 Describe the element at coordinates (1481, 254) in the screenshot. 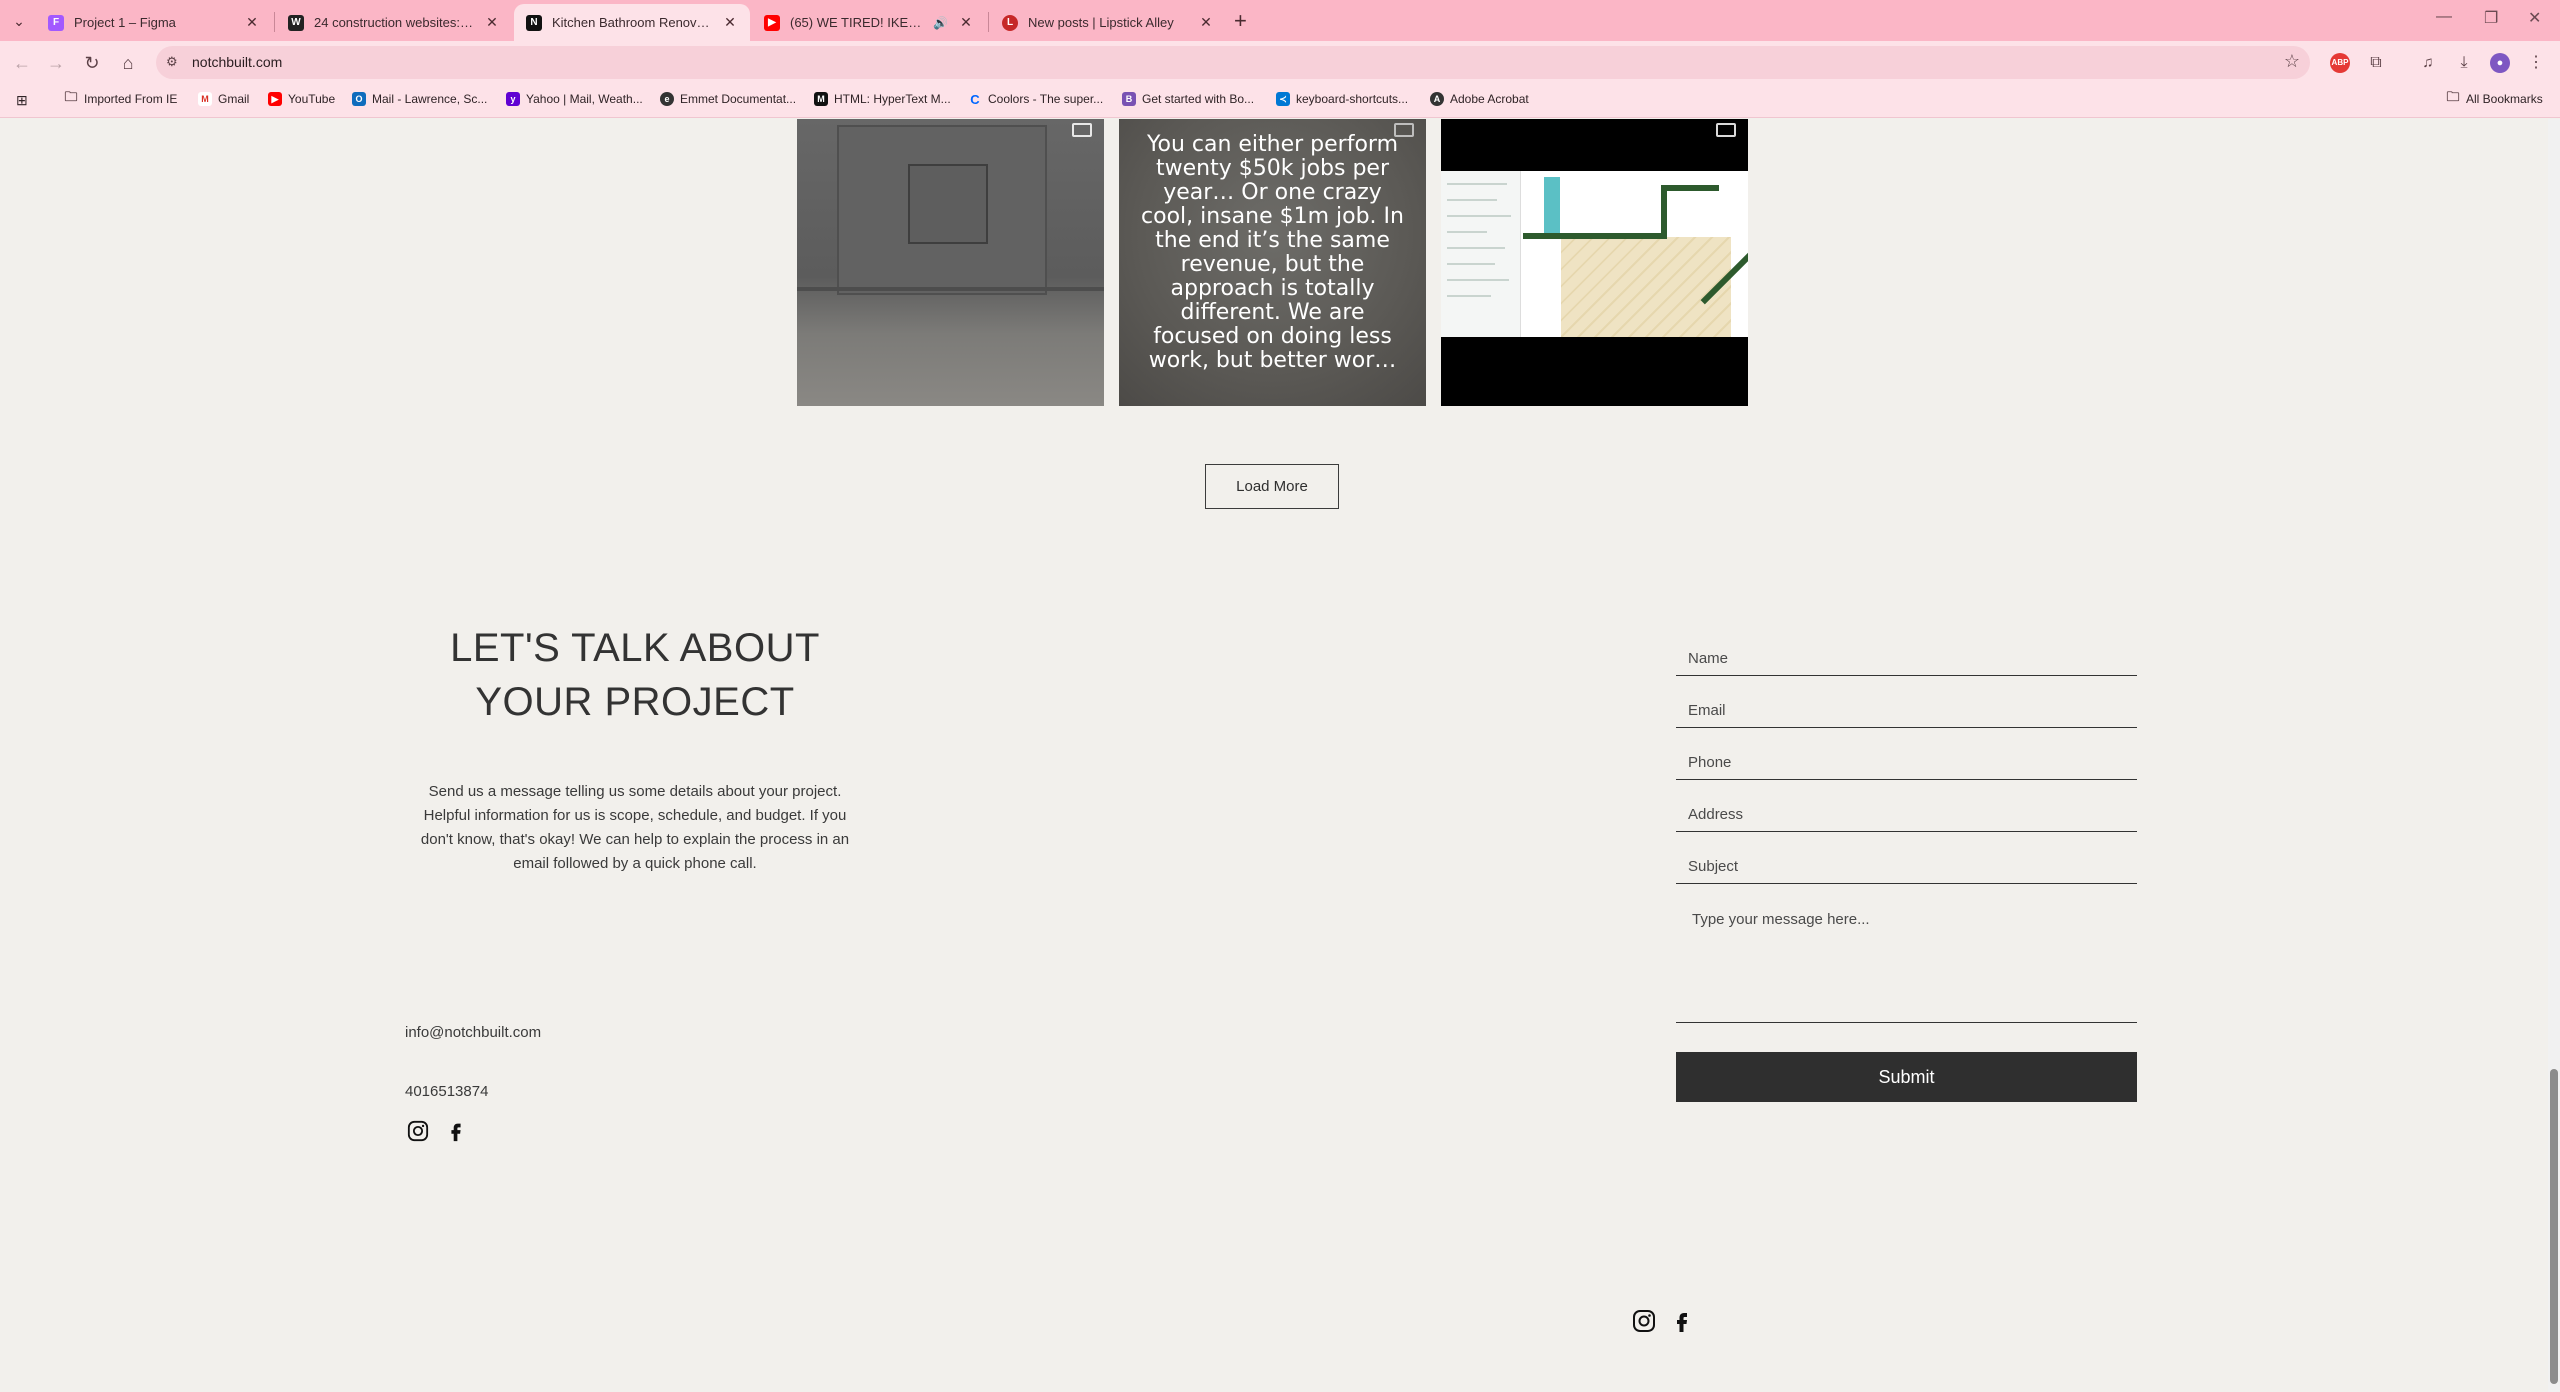

I see `plan-sidebar` at that location.